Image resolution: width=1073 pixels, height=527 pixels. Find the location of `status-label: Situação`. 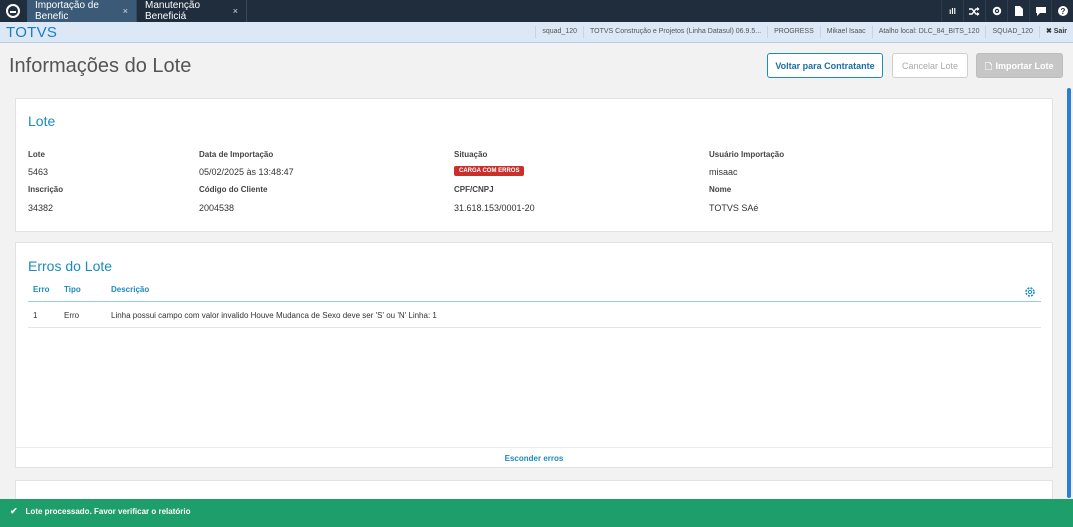

status-label: Situação is located at coordinates (471, 154).